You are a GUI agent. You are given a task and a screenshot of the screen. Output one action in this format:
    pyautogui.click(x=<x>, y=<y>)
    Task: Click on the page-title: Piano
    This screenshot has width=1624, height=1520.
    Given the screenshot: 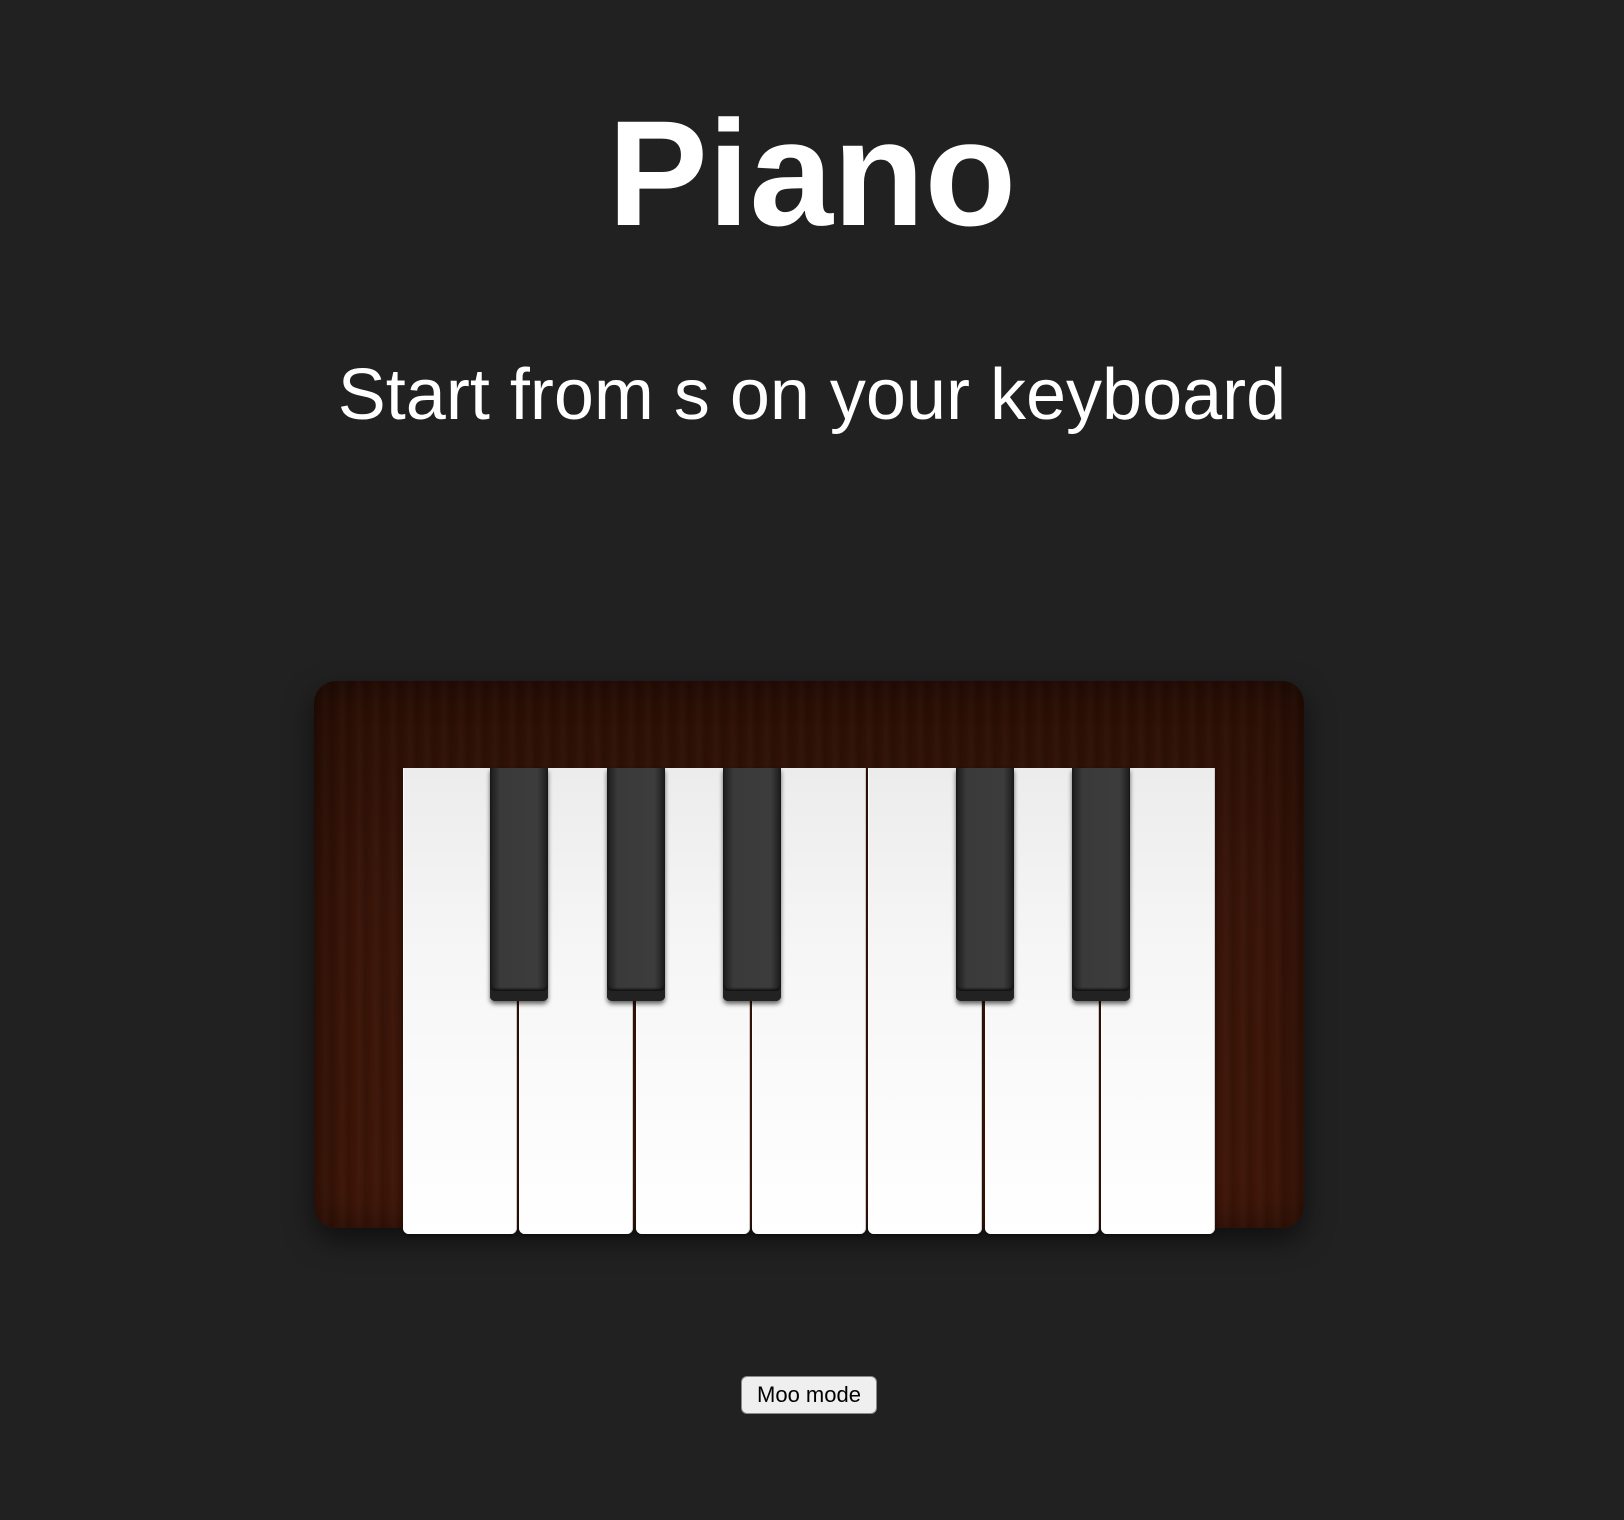 What is the action you would take?
    pyautogui.click(x=812, y=173)
    